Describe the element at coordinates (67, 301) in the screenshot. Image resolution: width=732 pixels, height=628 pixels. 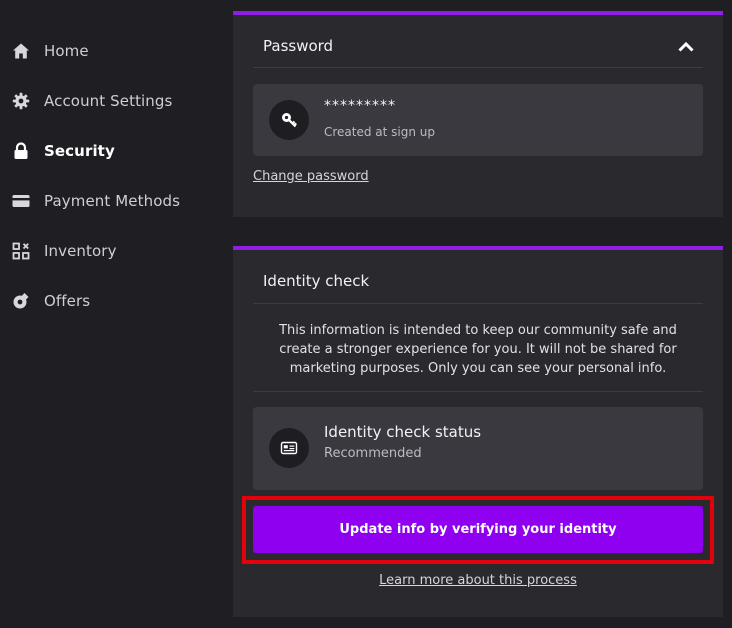
I see `sidebar-item-label: Offers` at that location.